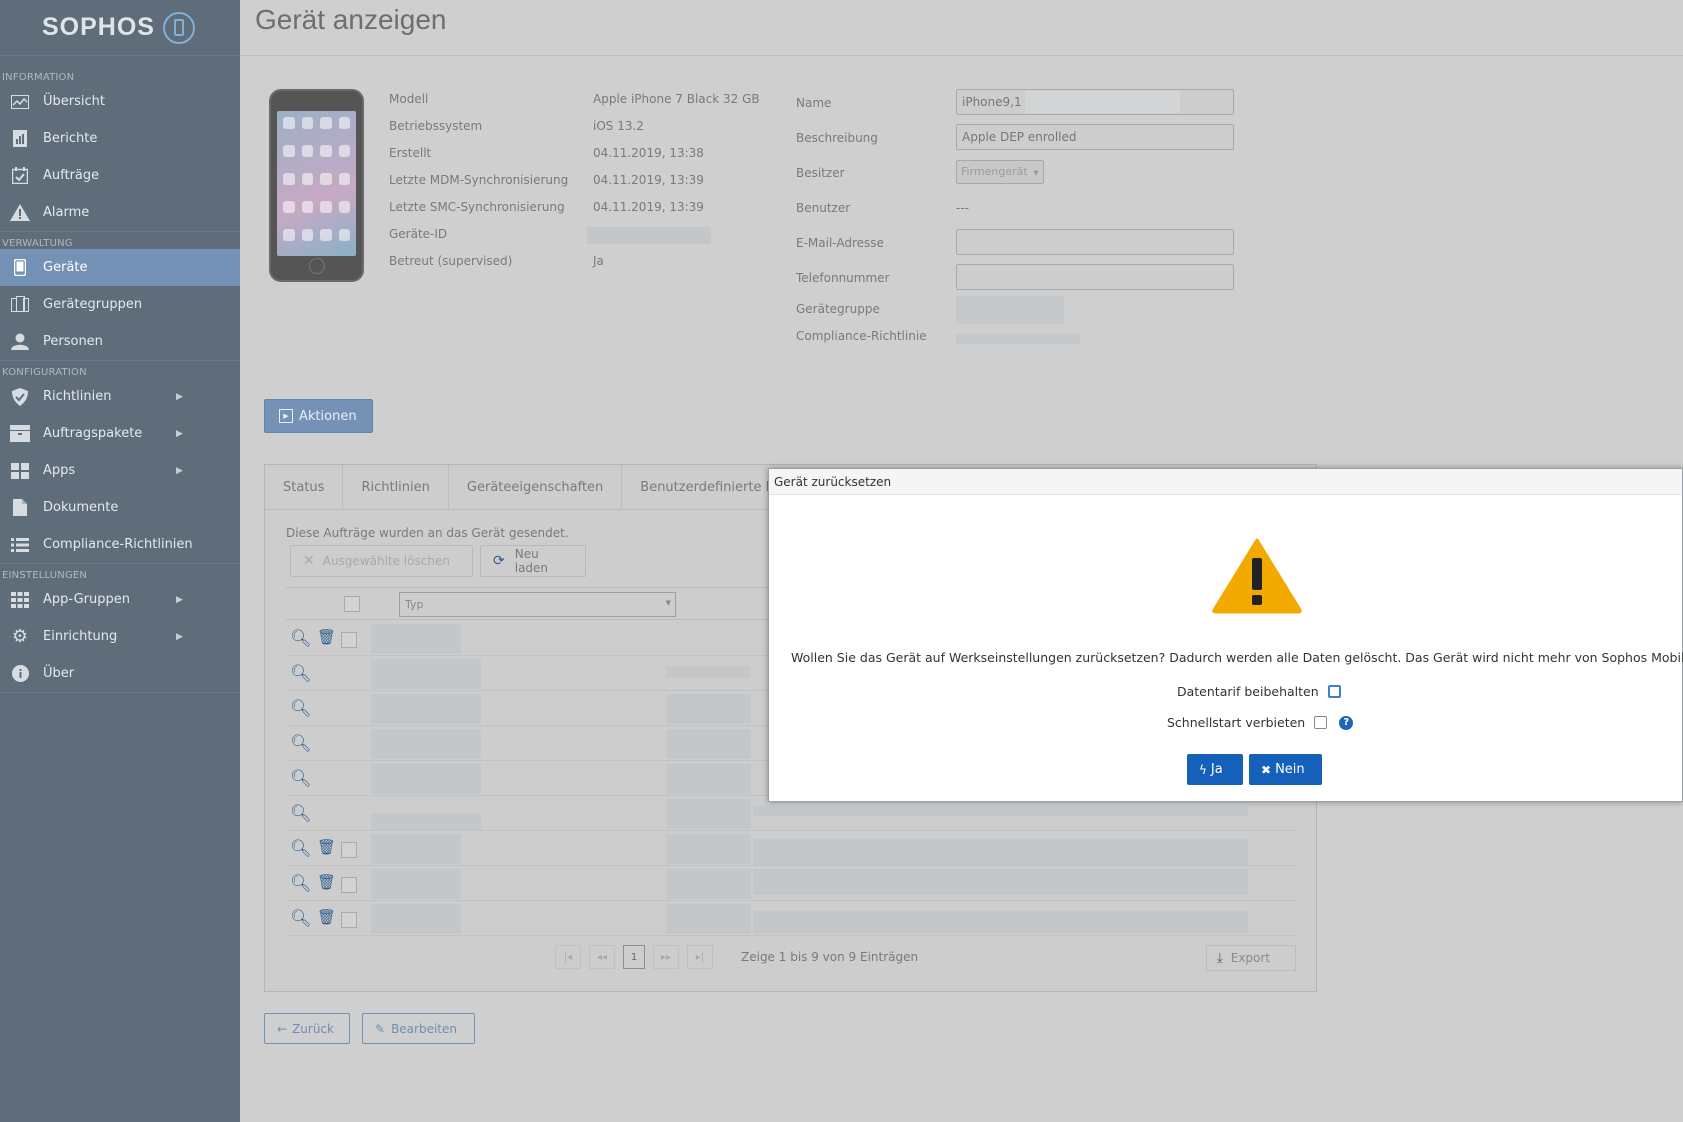 The image size is (1683, 1122). What do you see at coordinates (20, 268) in the screenshot?
I see `smartphone-icon` at bounding box center [20, 268].